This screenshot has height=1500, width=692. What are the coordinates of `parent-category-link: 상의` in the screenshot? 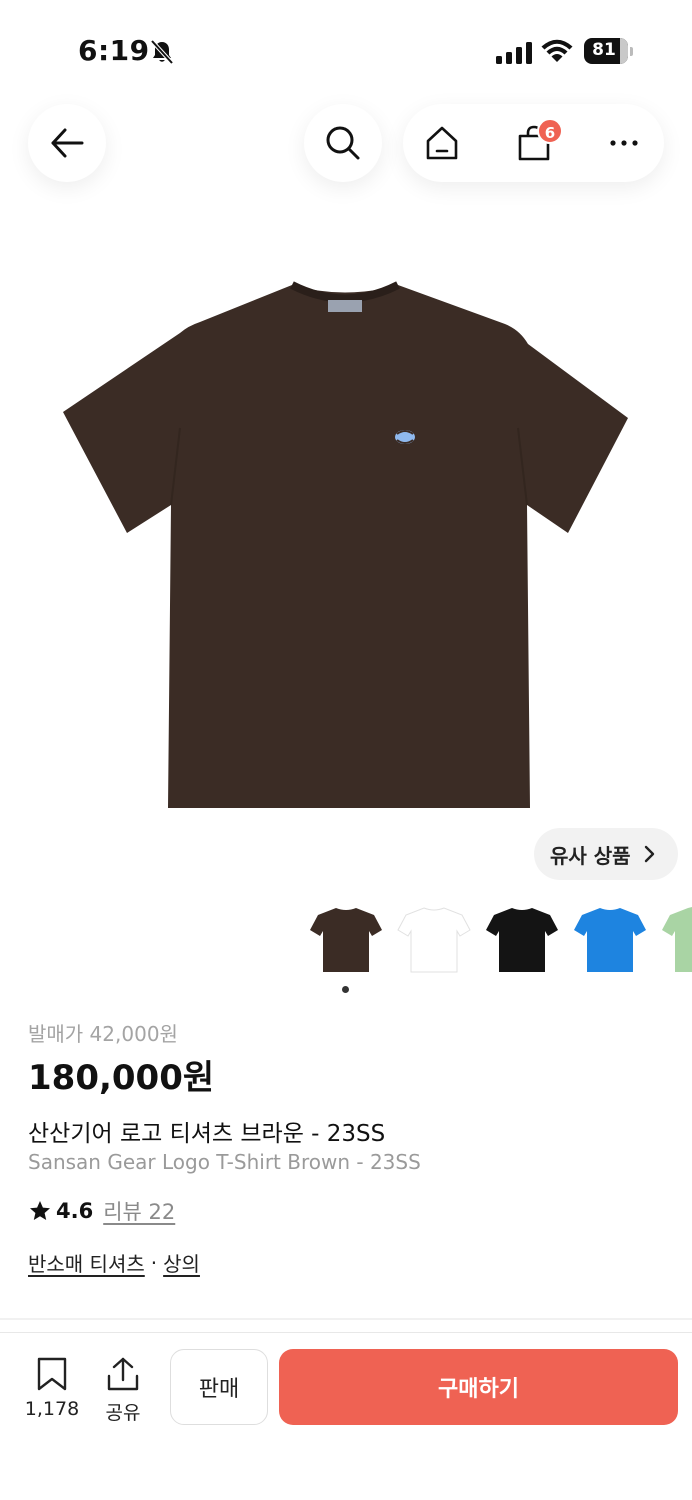 It's located at (181, 1262).